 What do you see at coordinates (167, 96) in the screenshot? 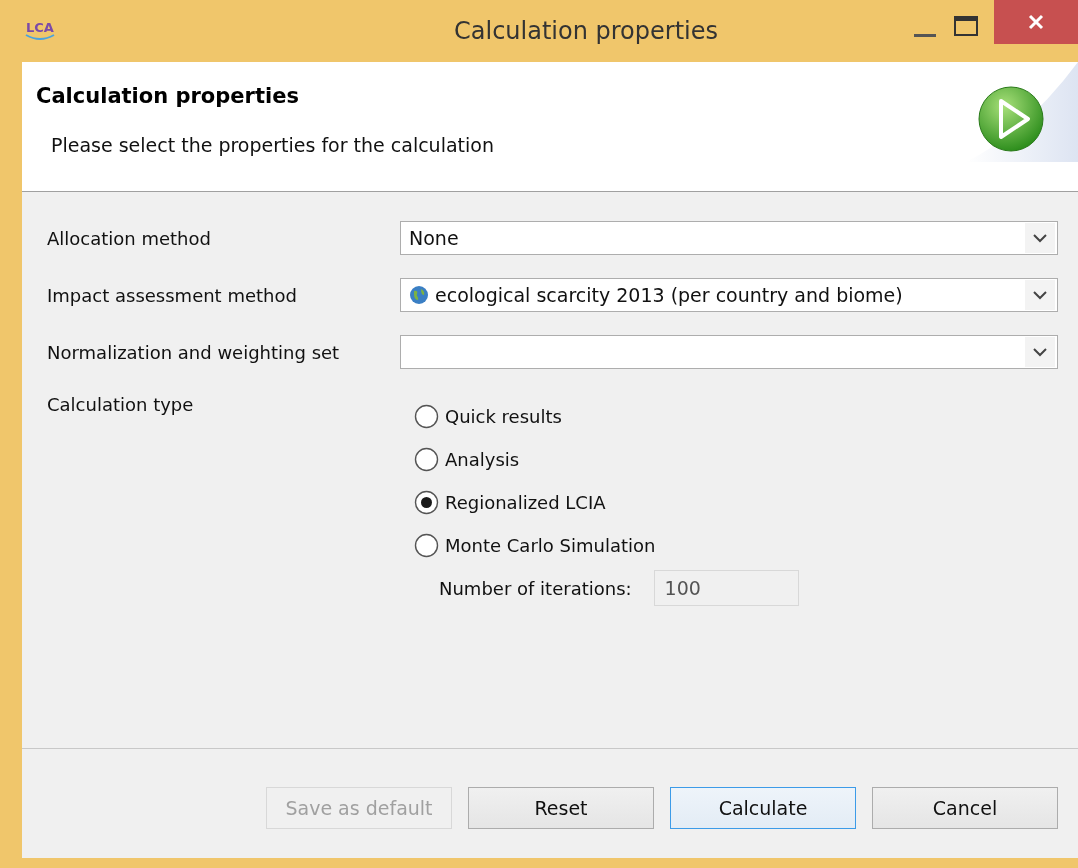
I see `page-title: Calculation properties` at bounding box center [167, 96].